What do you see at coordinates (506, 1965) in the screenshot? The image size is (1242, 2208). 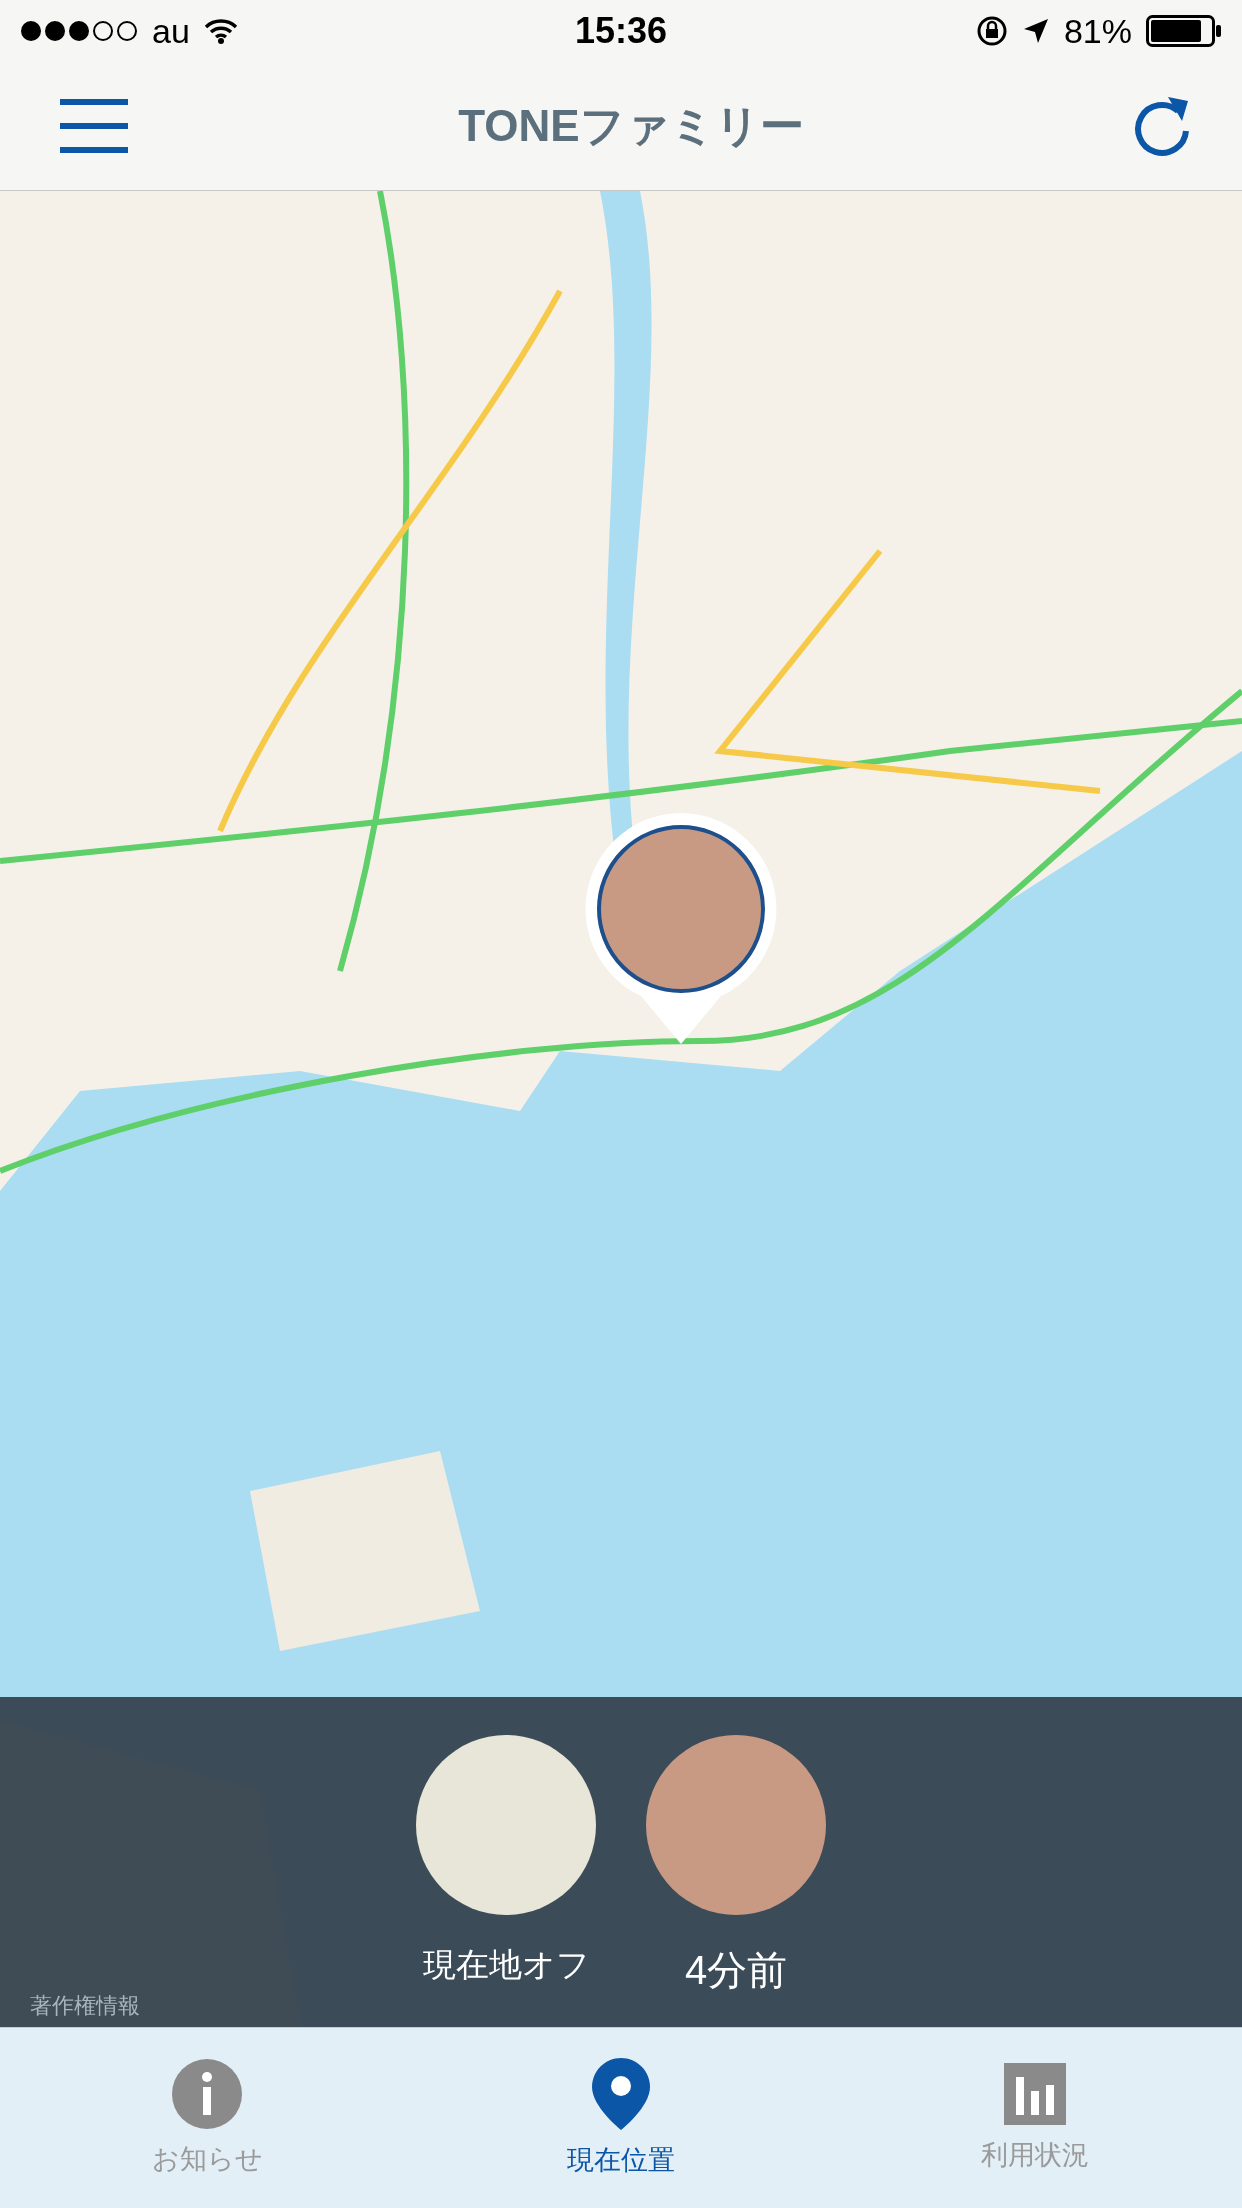 I see `member-status: 現在地オフ` at bounding box center [506, 1965].